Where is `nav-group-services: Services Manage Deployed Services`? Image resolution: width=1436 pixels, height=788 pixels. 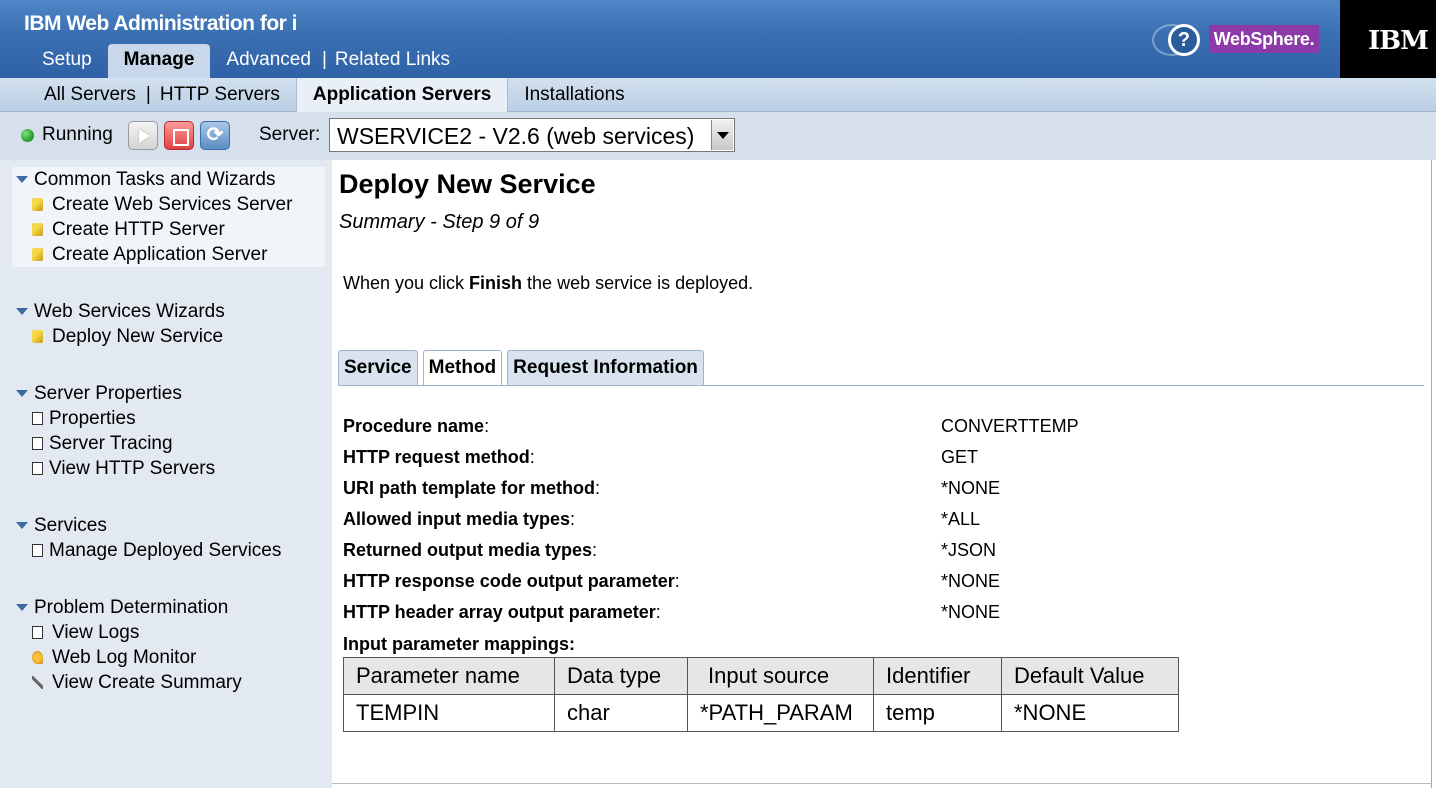
nav-group-services: Services Manage Deployed Services is located at coordinates (168, 538).